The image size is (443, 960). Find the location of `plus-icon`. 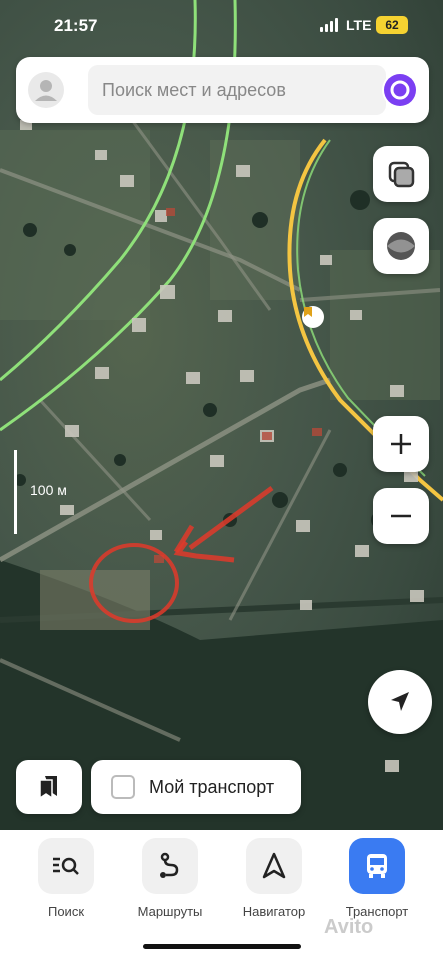

plus-icon is located at coordinates (401, 444).